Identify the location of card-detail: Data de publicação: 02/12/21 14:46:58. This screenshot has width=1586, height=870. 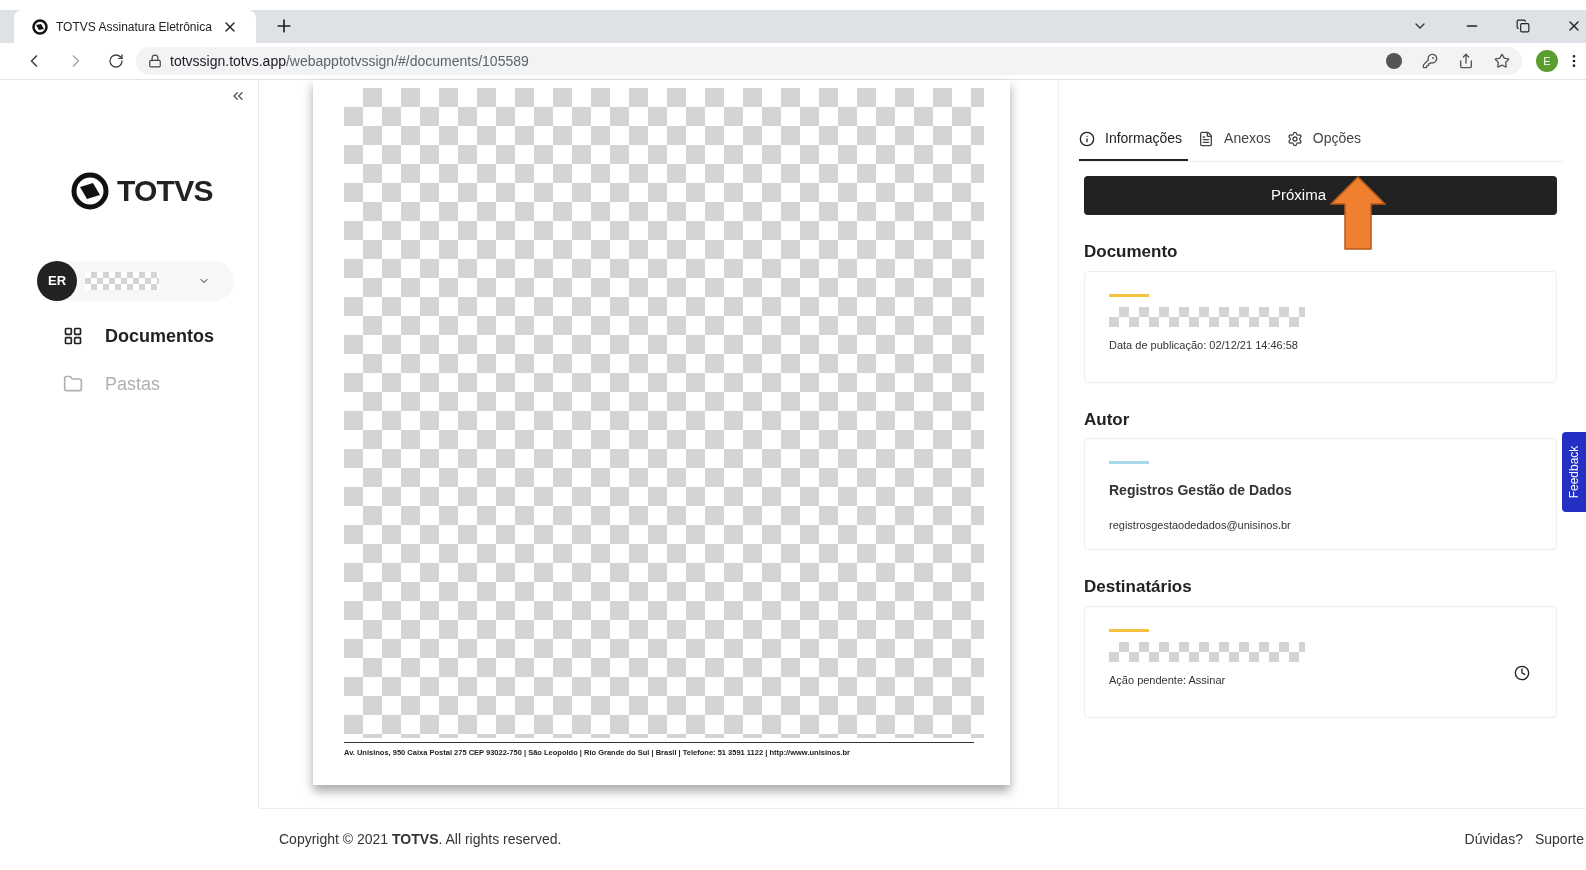
(1204, 345).